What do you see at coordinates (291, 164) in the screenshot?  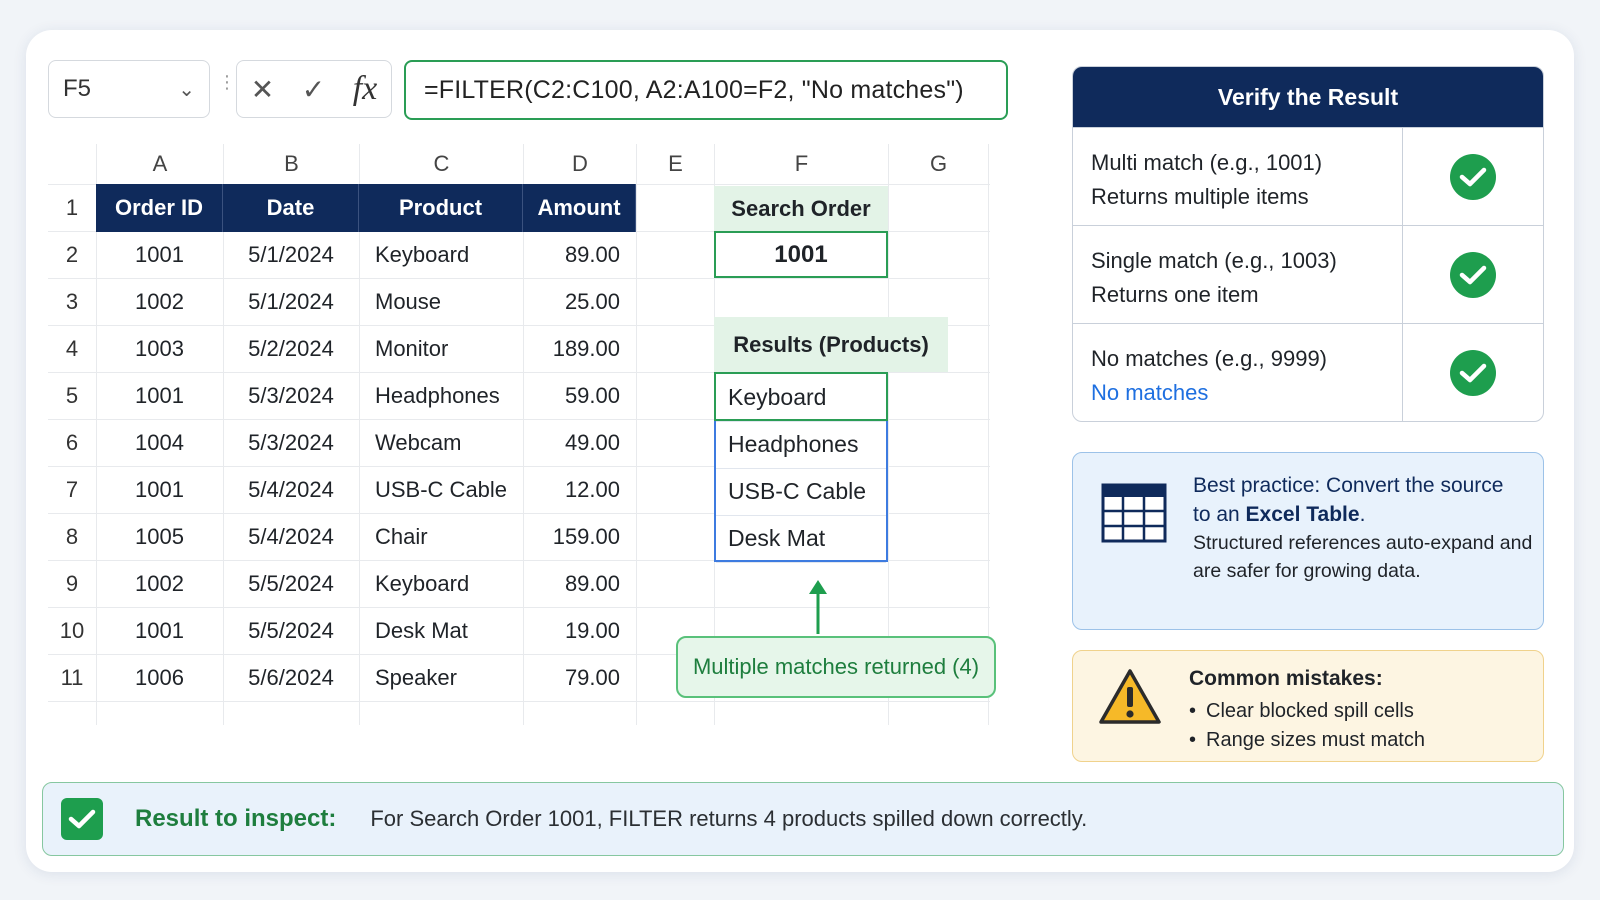 I see `column-header-b: B` at bounding box center [291, 164].